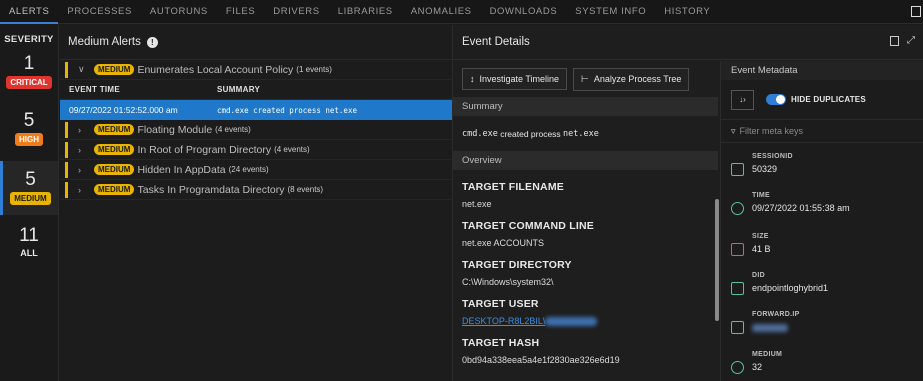  What do you see at coordinates (524, 12) in the screenshot?
I see `tab-downloads: DOWNLOADS` at bounding box center [524, 12].